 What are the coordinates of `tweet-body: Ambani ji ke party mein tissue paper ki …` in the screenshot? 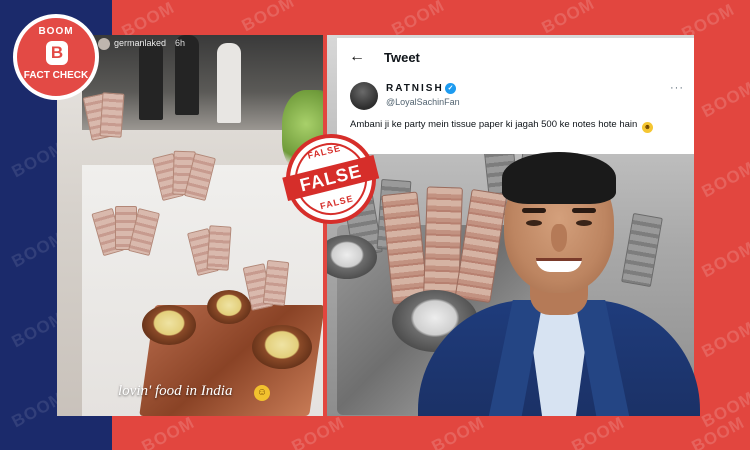 It's located at (494, 124).